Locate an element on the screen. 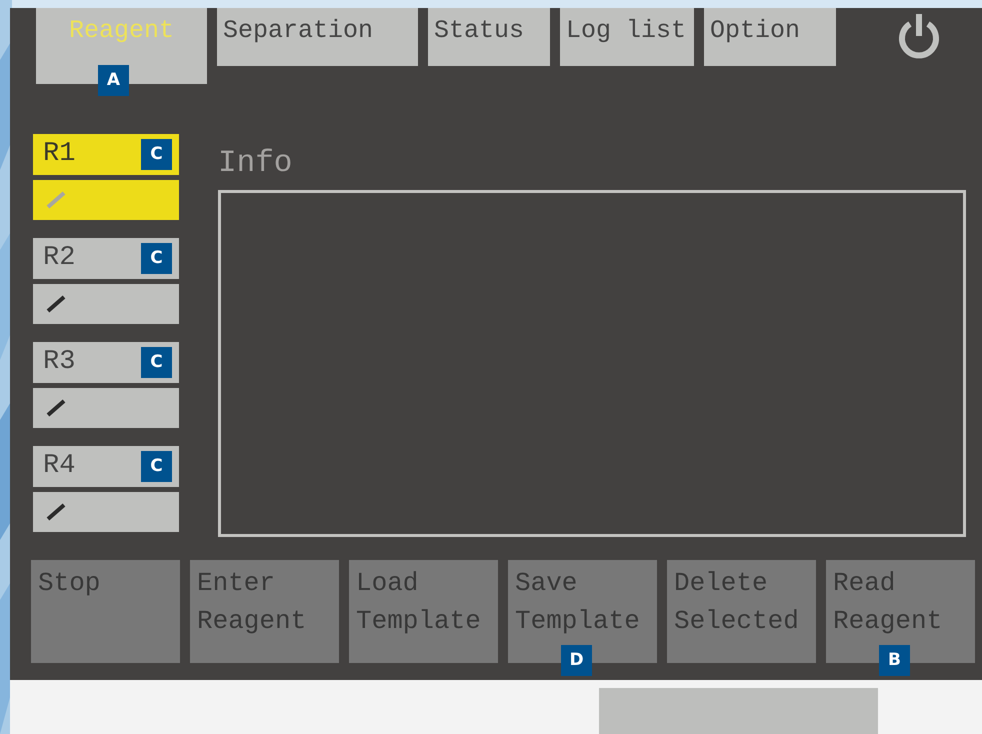  tab: Separation is located at coordinates (317, 37).